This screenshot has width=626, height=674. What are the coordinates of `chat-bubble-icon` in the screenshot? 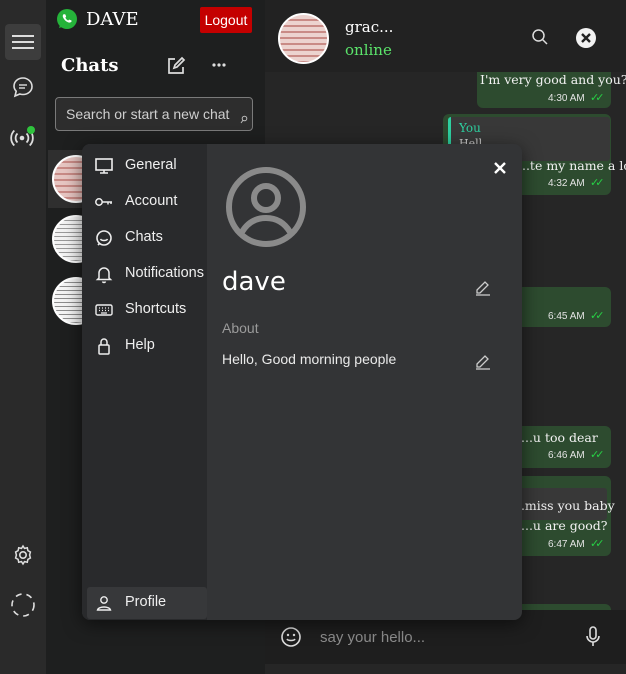 It's located at (104, 238).